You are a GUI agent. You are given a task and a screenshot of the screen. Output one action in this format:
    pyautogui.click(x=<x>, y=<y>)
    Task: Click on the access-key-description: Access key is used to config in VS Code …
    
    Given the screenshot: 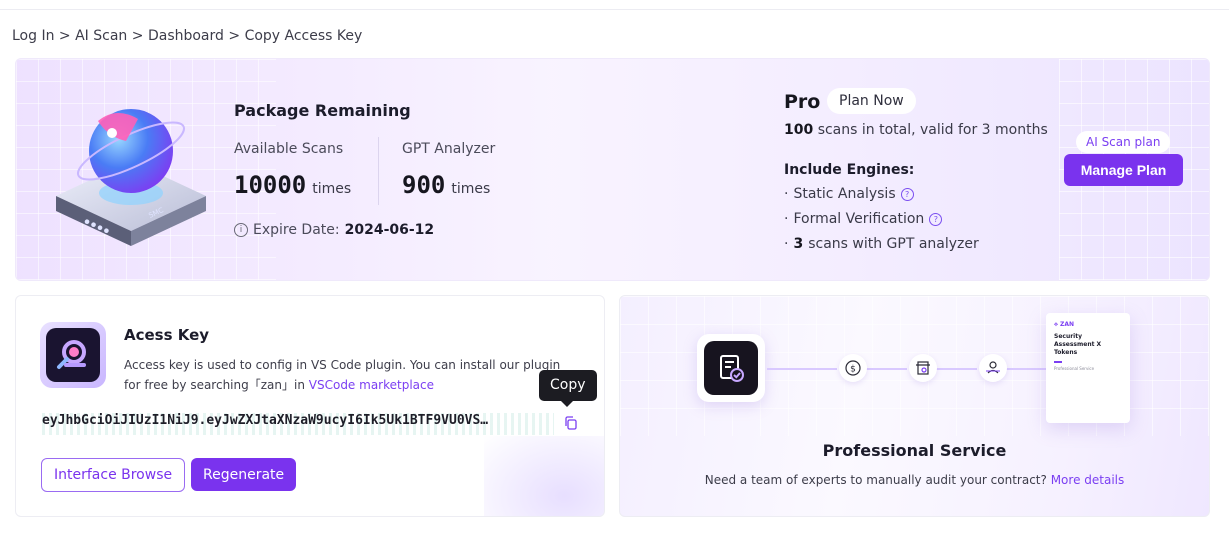 What is the action you would take?
    pyautogui.click(x=342, y=375)
    